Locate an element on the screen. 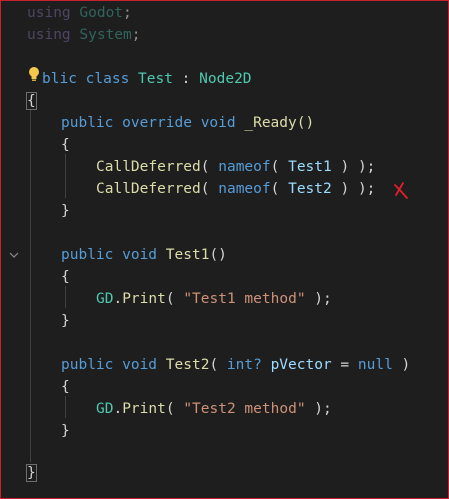 This screenshot has height=499, width=449. code-line-12: public void Test1() is located at coordinates (144, 255).